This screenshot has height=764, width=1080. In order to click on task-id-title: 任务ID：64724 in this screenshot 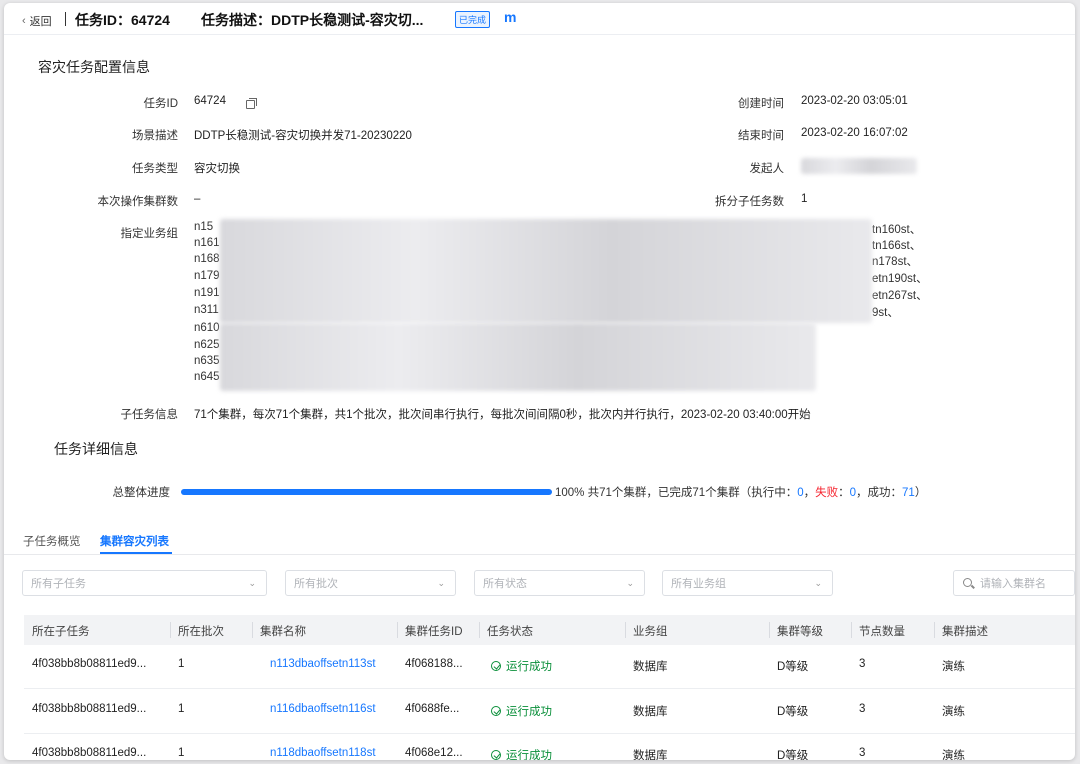, I will do `click(122, 20)`.